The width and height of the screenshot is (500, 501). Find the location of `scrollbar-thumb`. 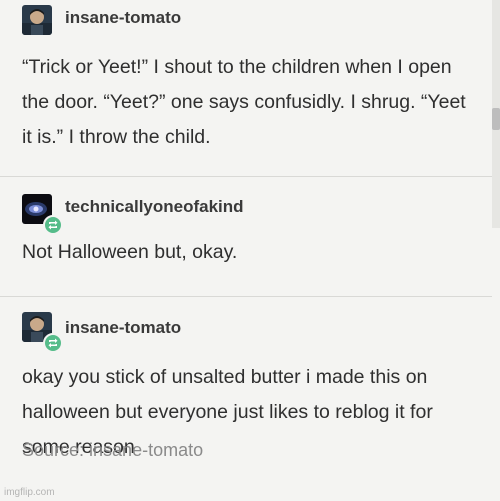

scrollbar-thumb is located at coordinates (496, 119).